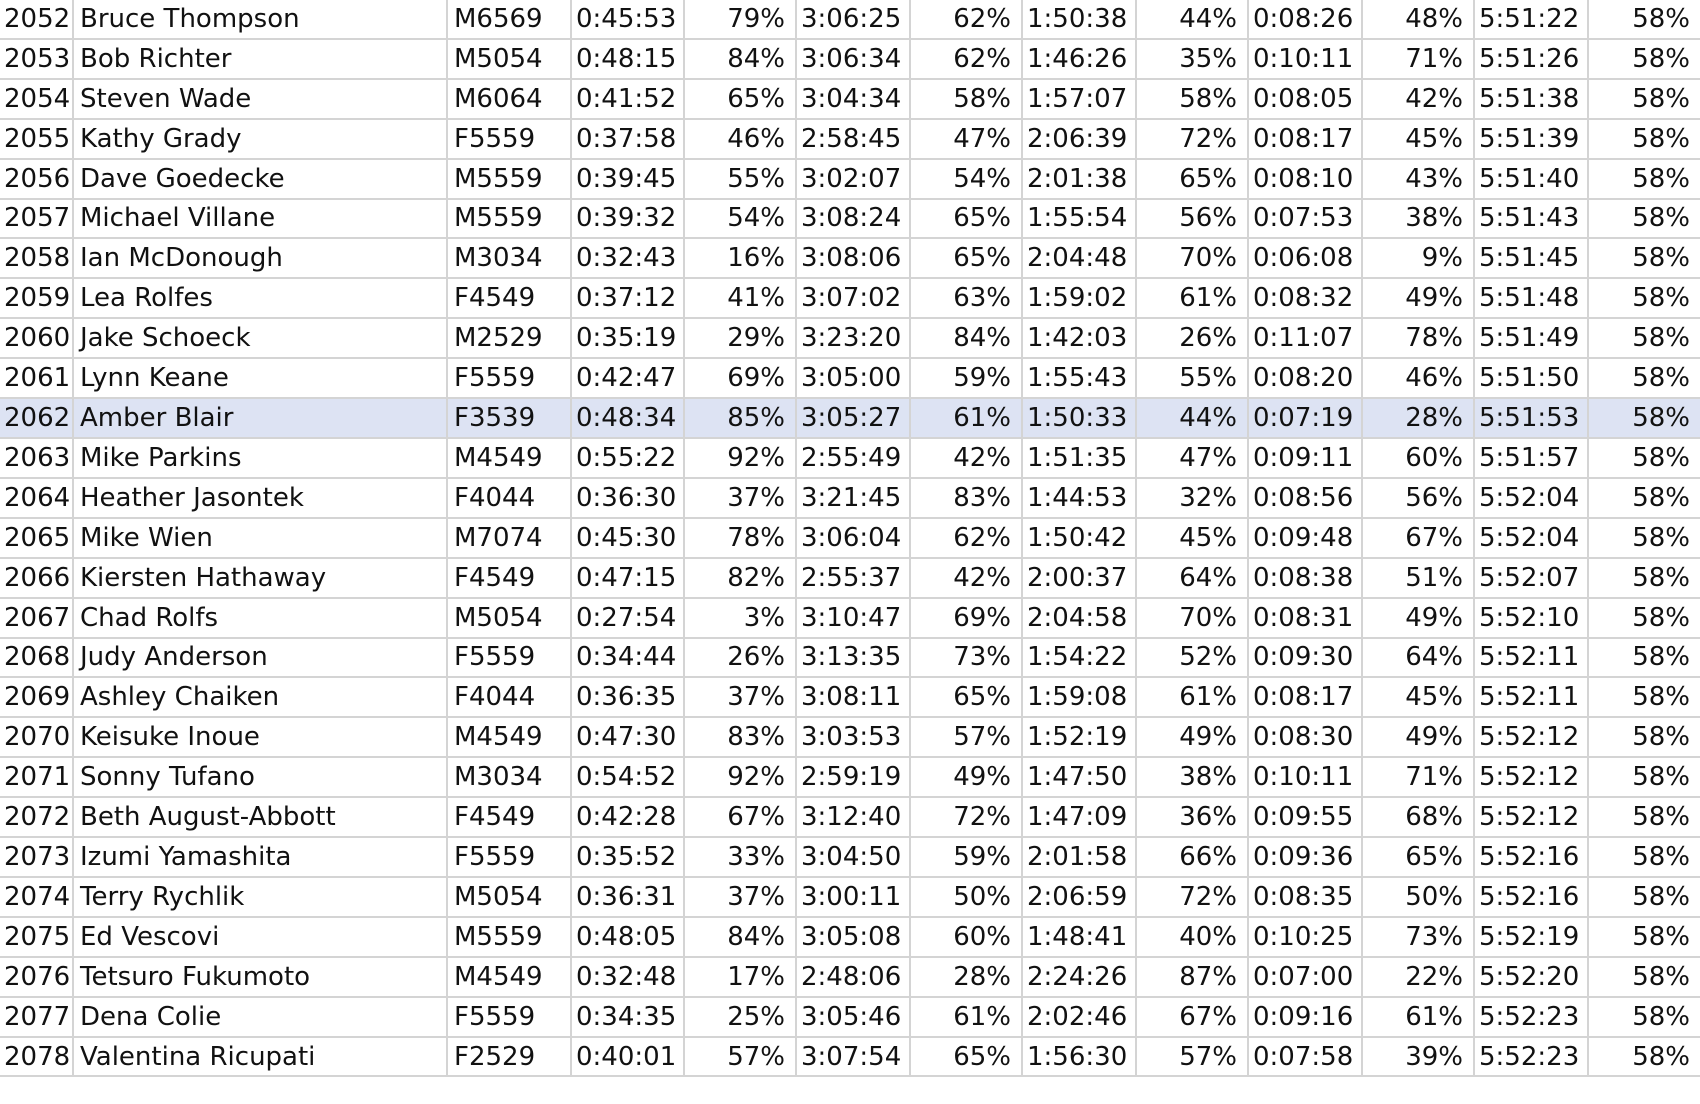  Describe the element at coordinates (1079, 378) in the screenshot. I see `run-time-cell: 1:55:43` at that location.